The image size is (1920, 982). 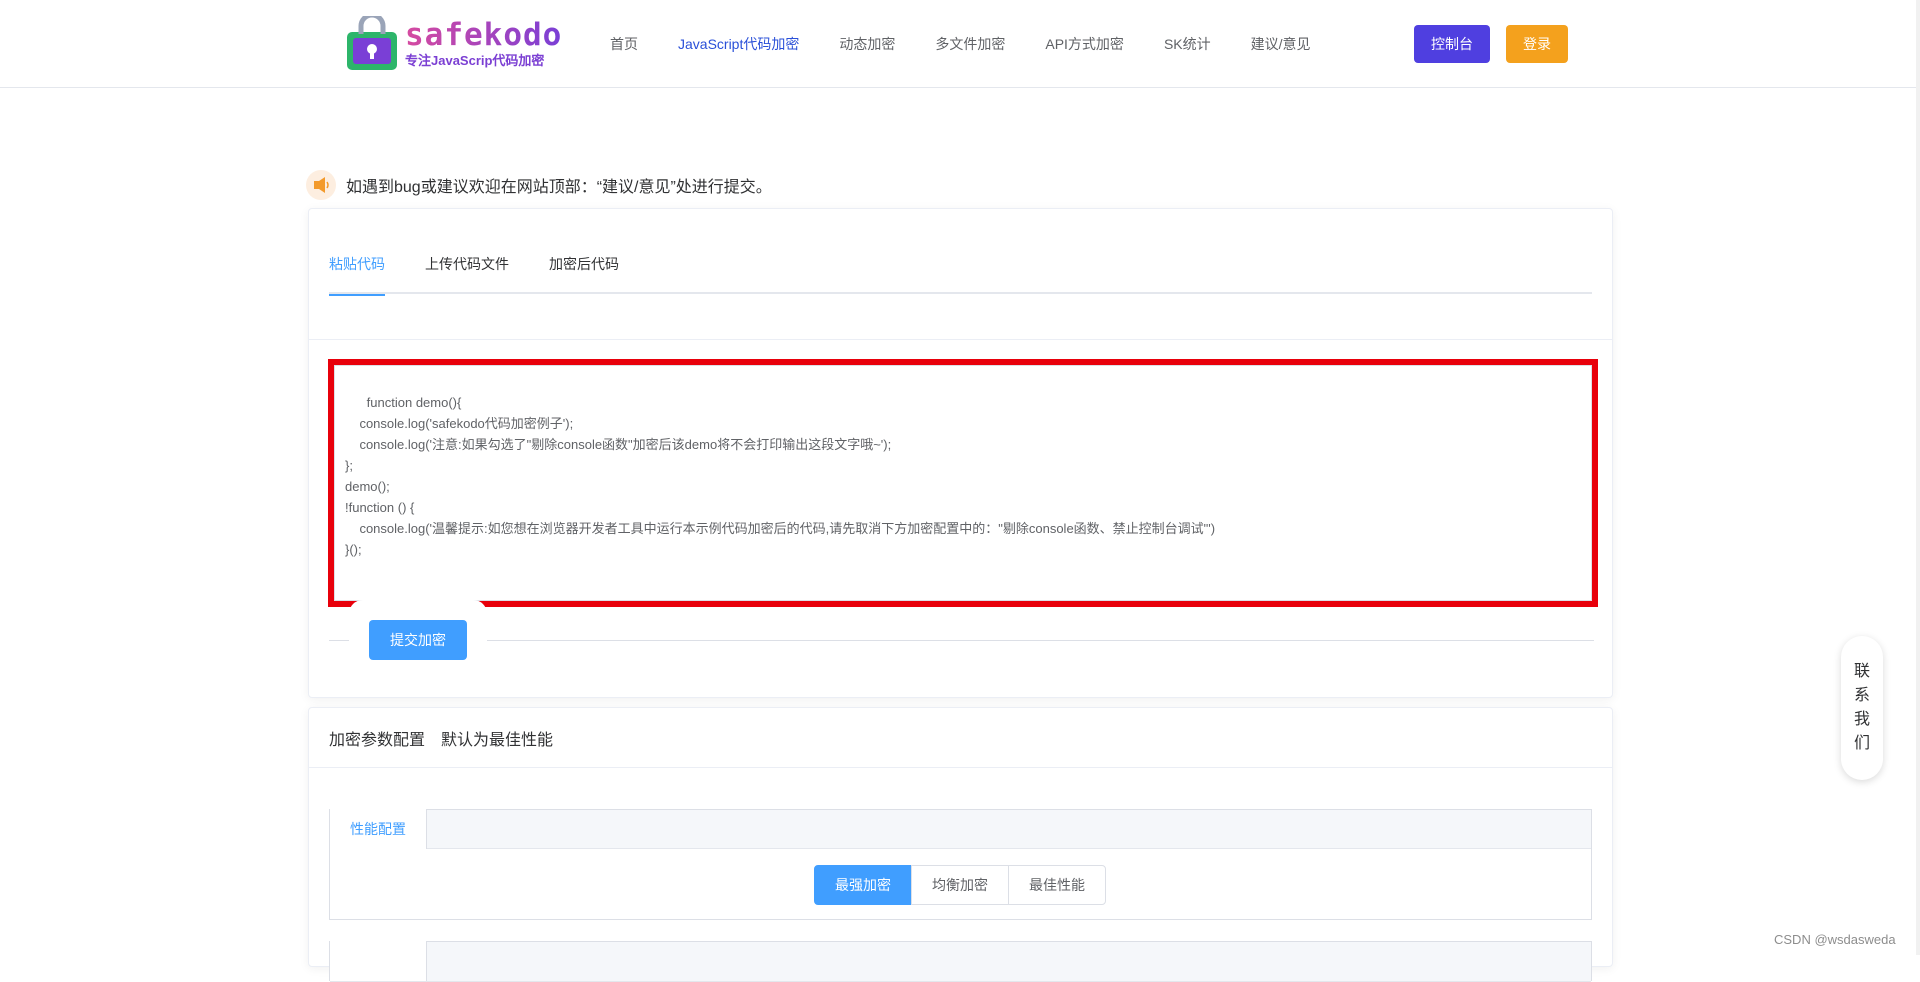 I want to click on resize-handle-icon, so click(x=1583, y=592).